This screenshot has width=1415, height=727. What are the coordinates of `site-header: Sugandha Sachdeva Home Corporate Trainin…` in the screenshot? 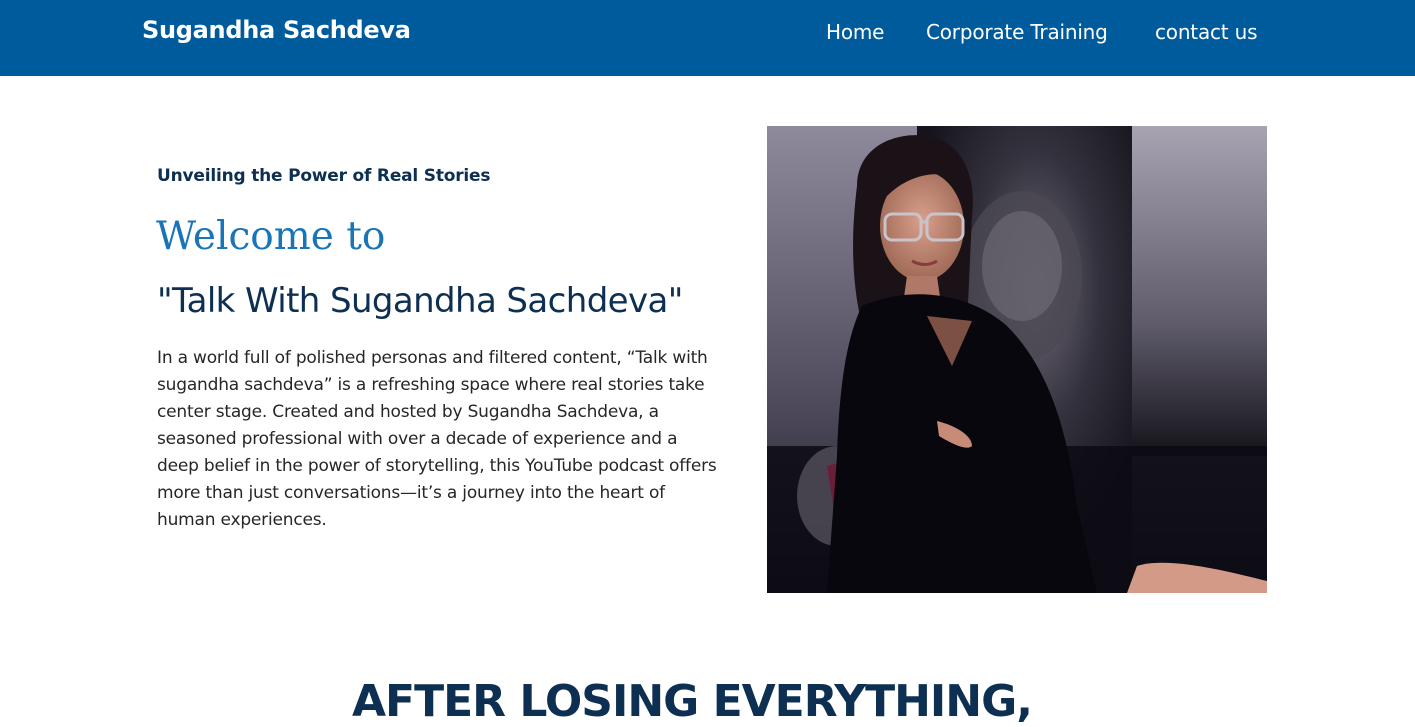 It's located at (707, 38).